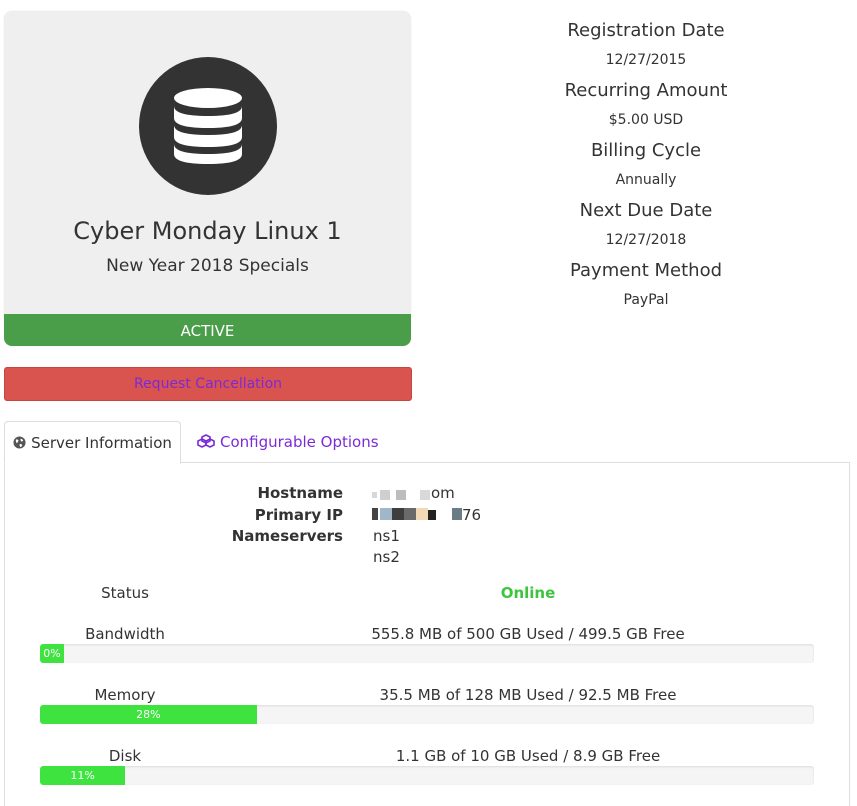 The width and height of the screenshot is (857, 806). I want to click on status-badge: ACTIVE, so click(207, 330).